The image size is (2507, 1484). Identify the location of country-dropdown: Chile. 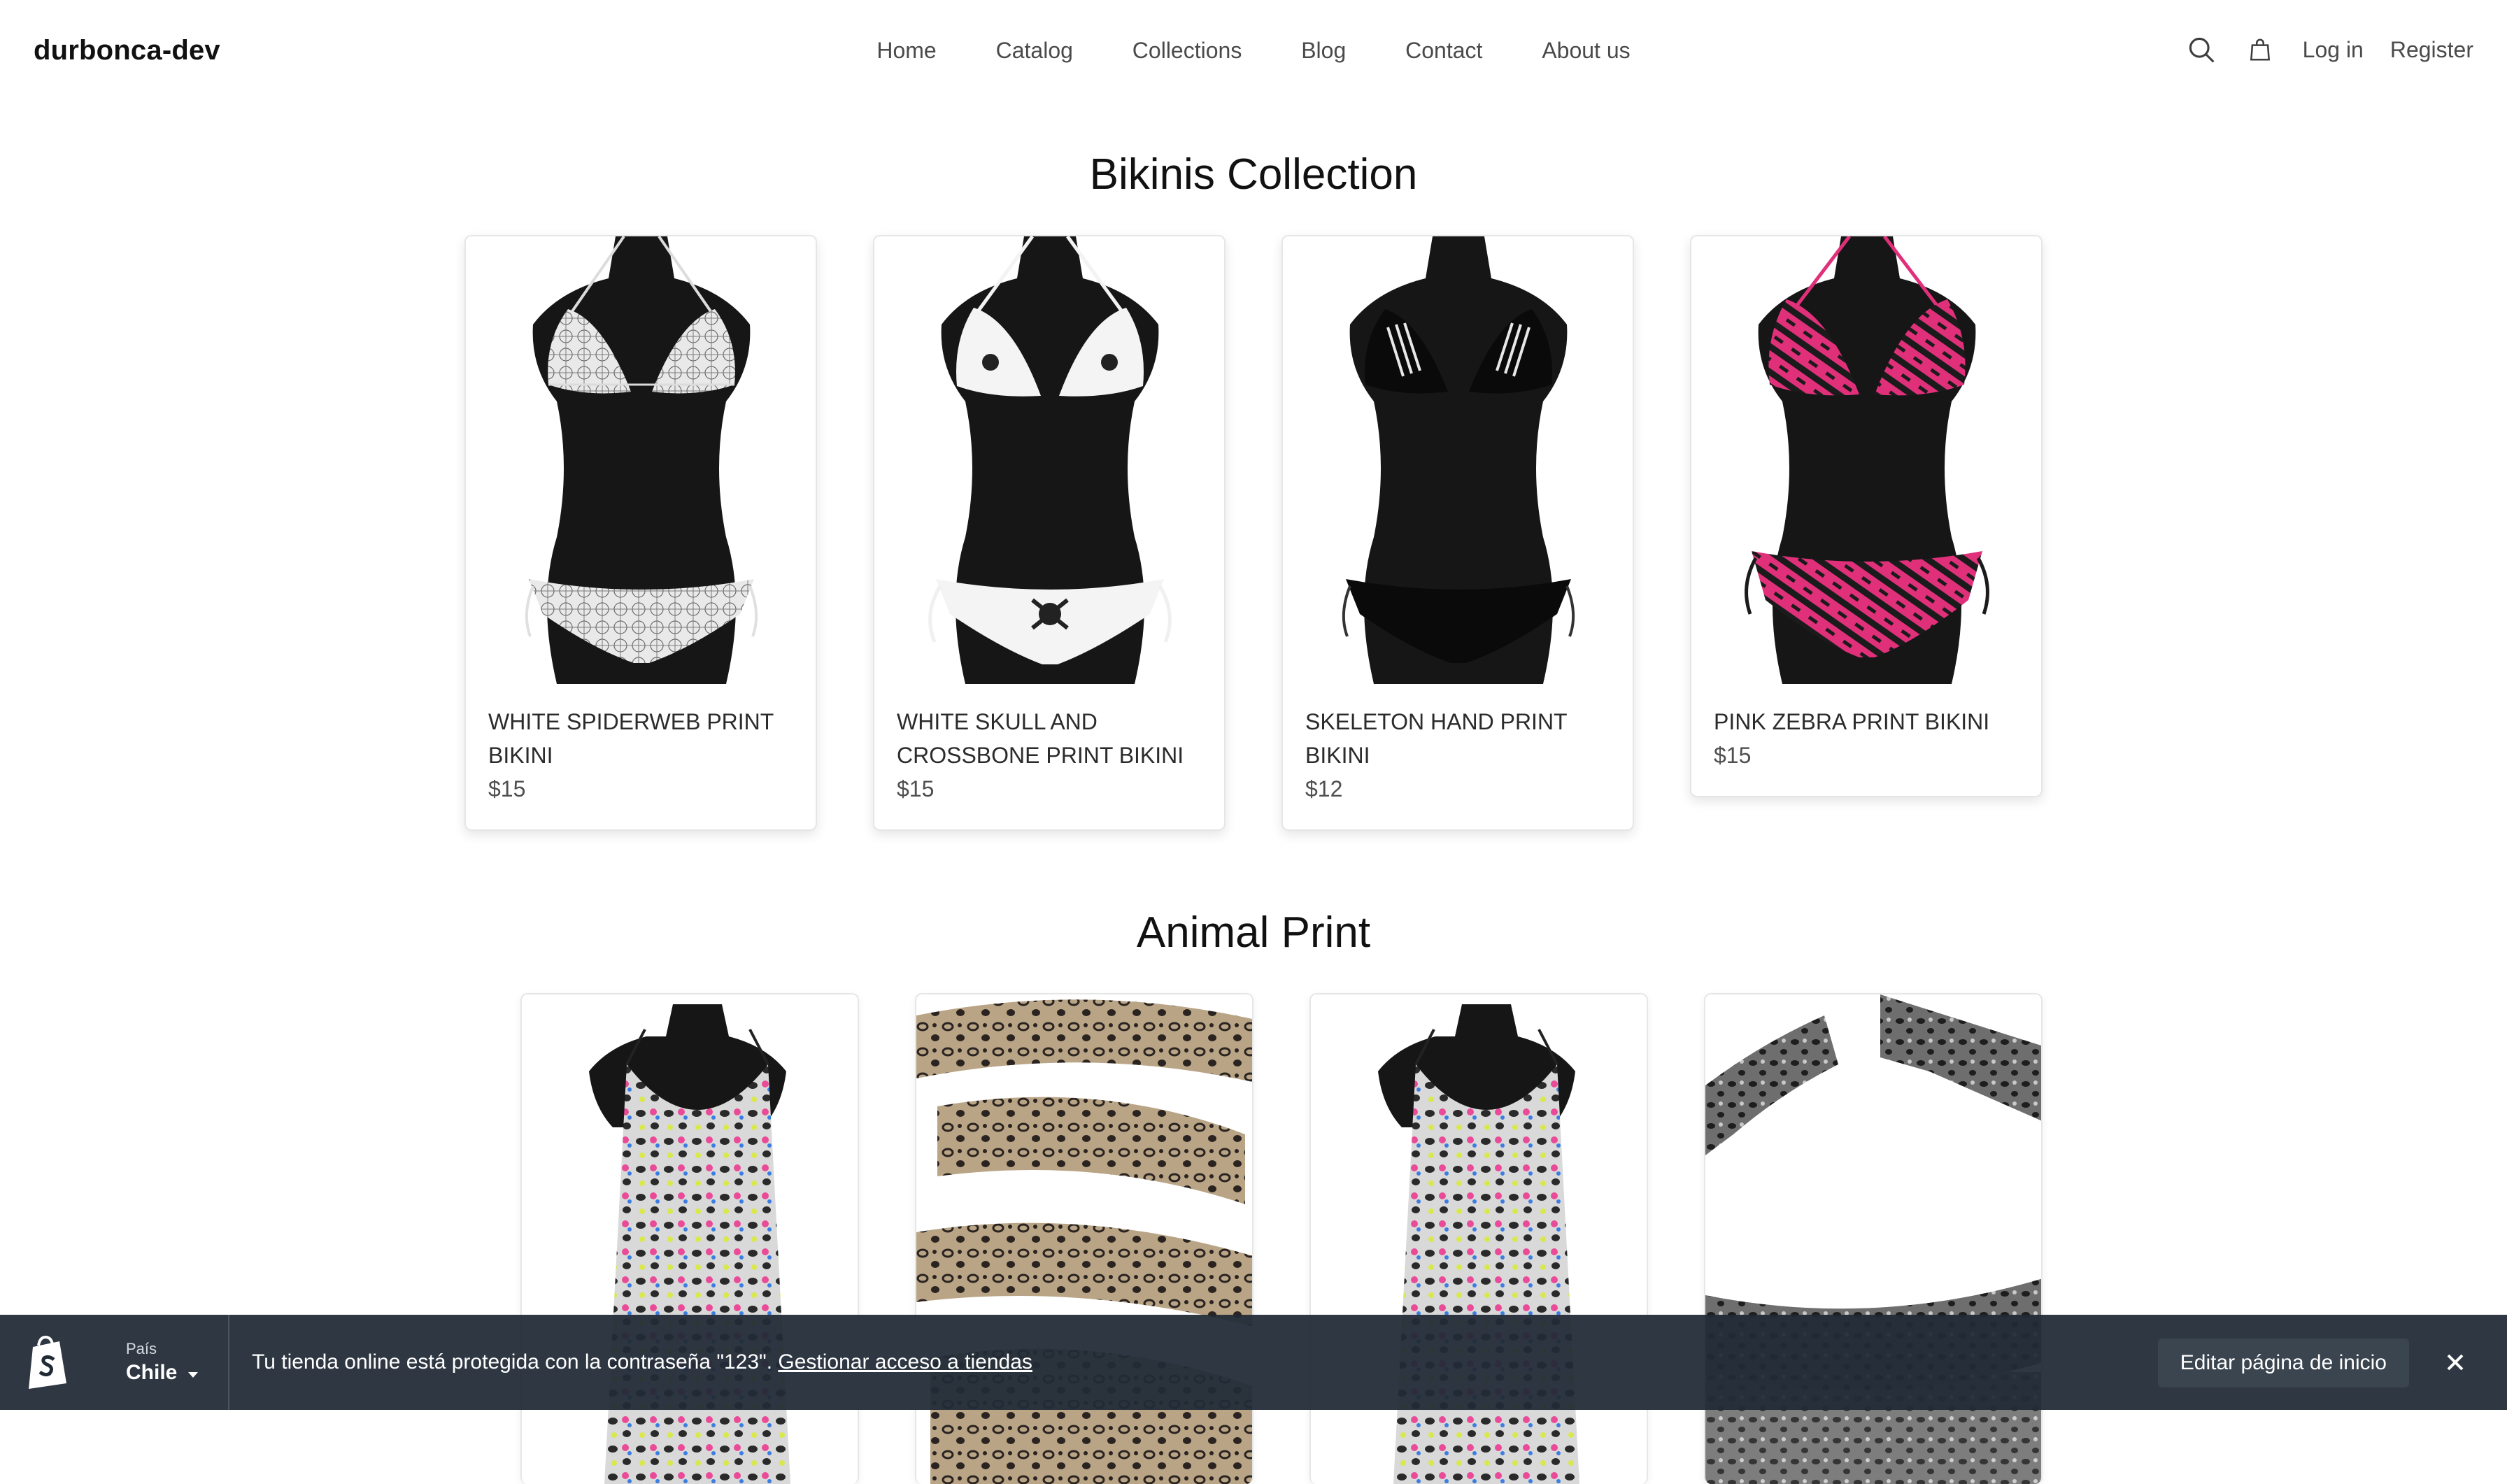
(177, 1373).